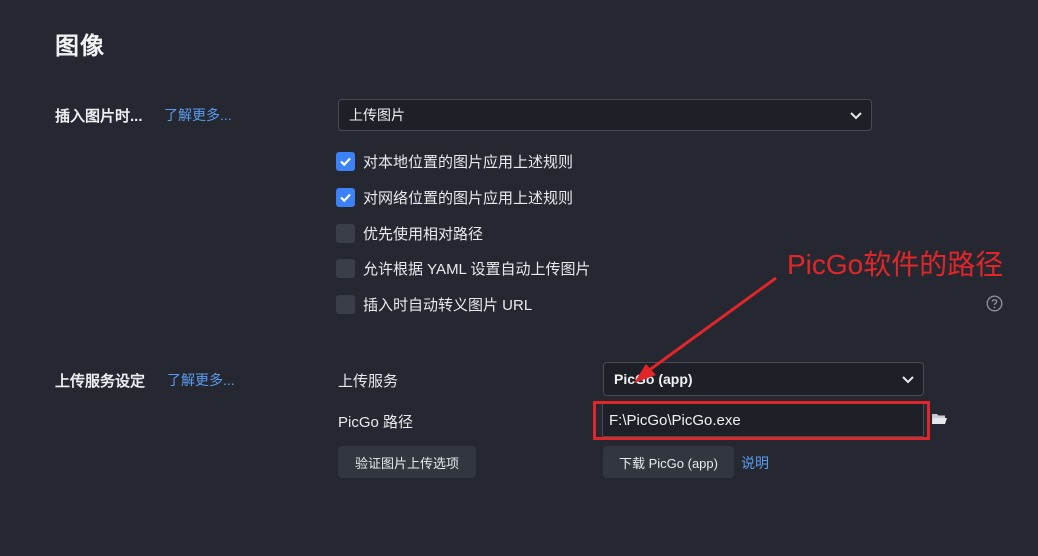 The height and width of the screenshot is (556, 1038). I want to click on upload-service-select: PicGo (app), so click(763, 379).